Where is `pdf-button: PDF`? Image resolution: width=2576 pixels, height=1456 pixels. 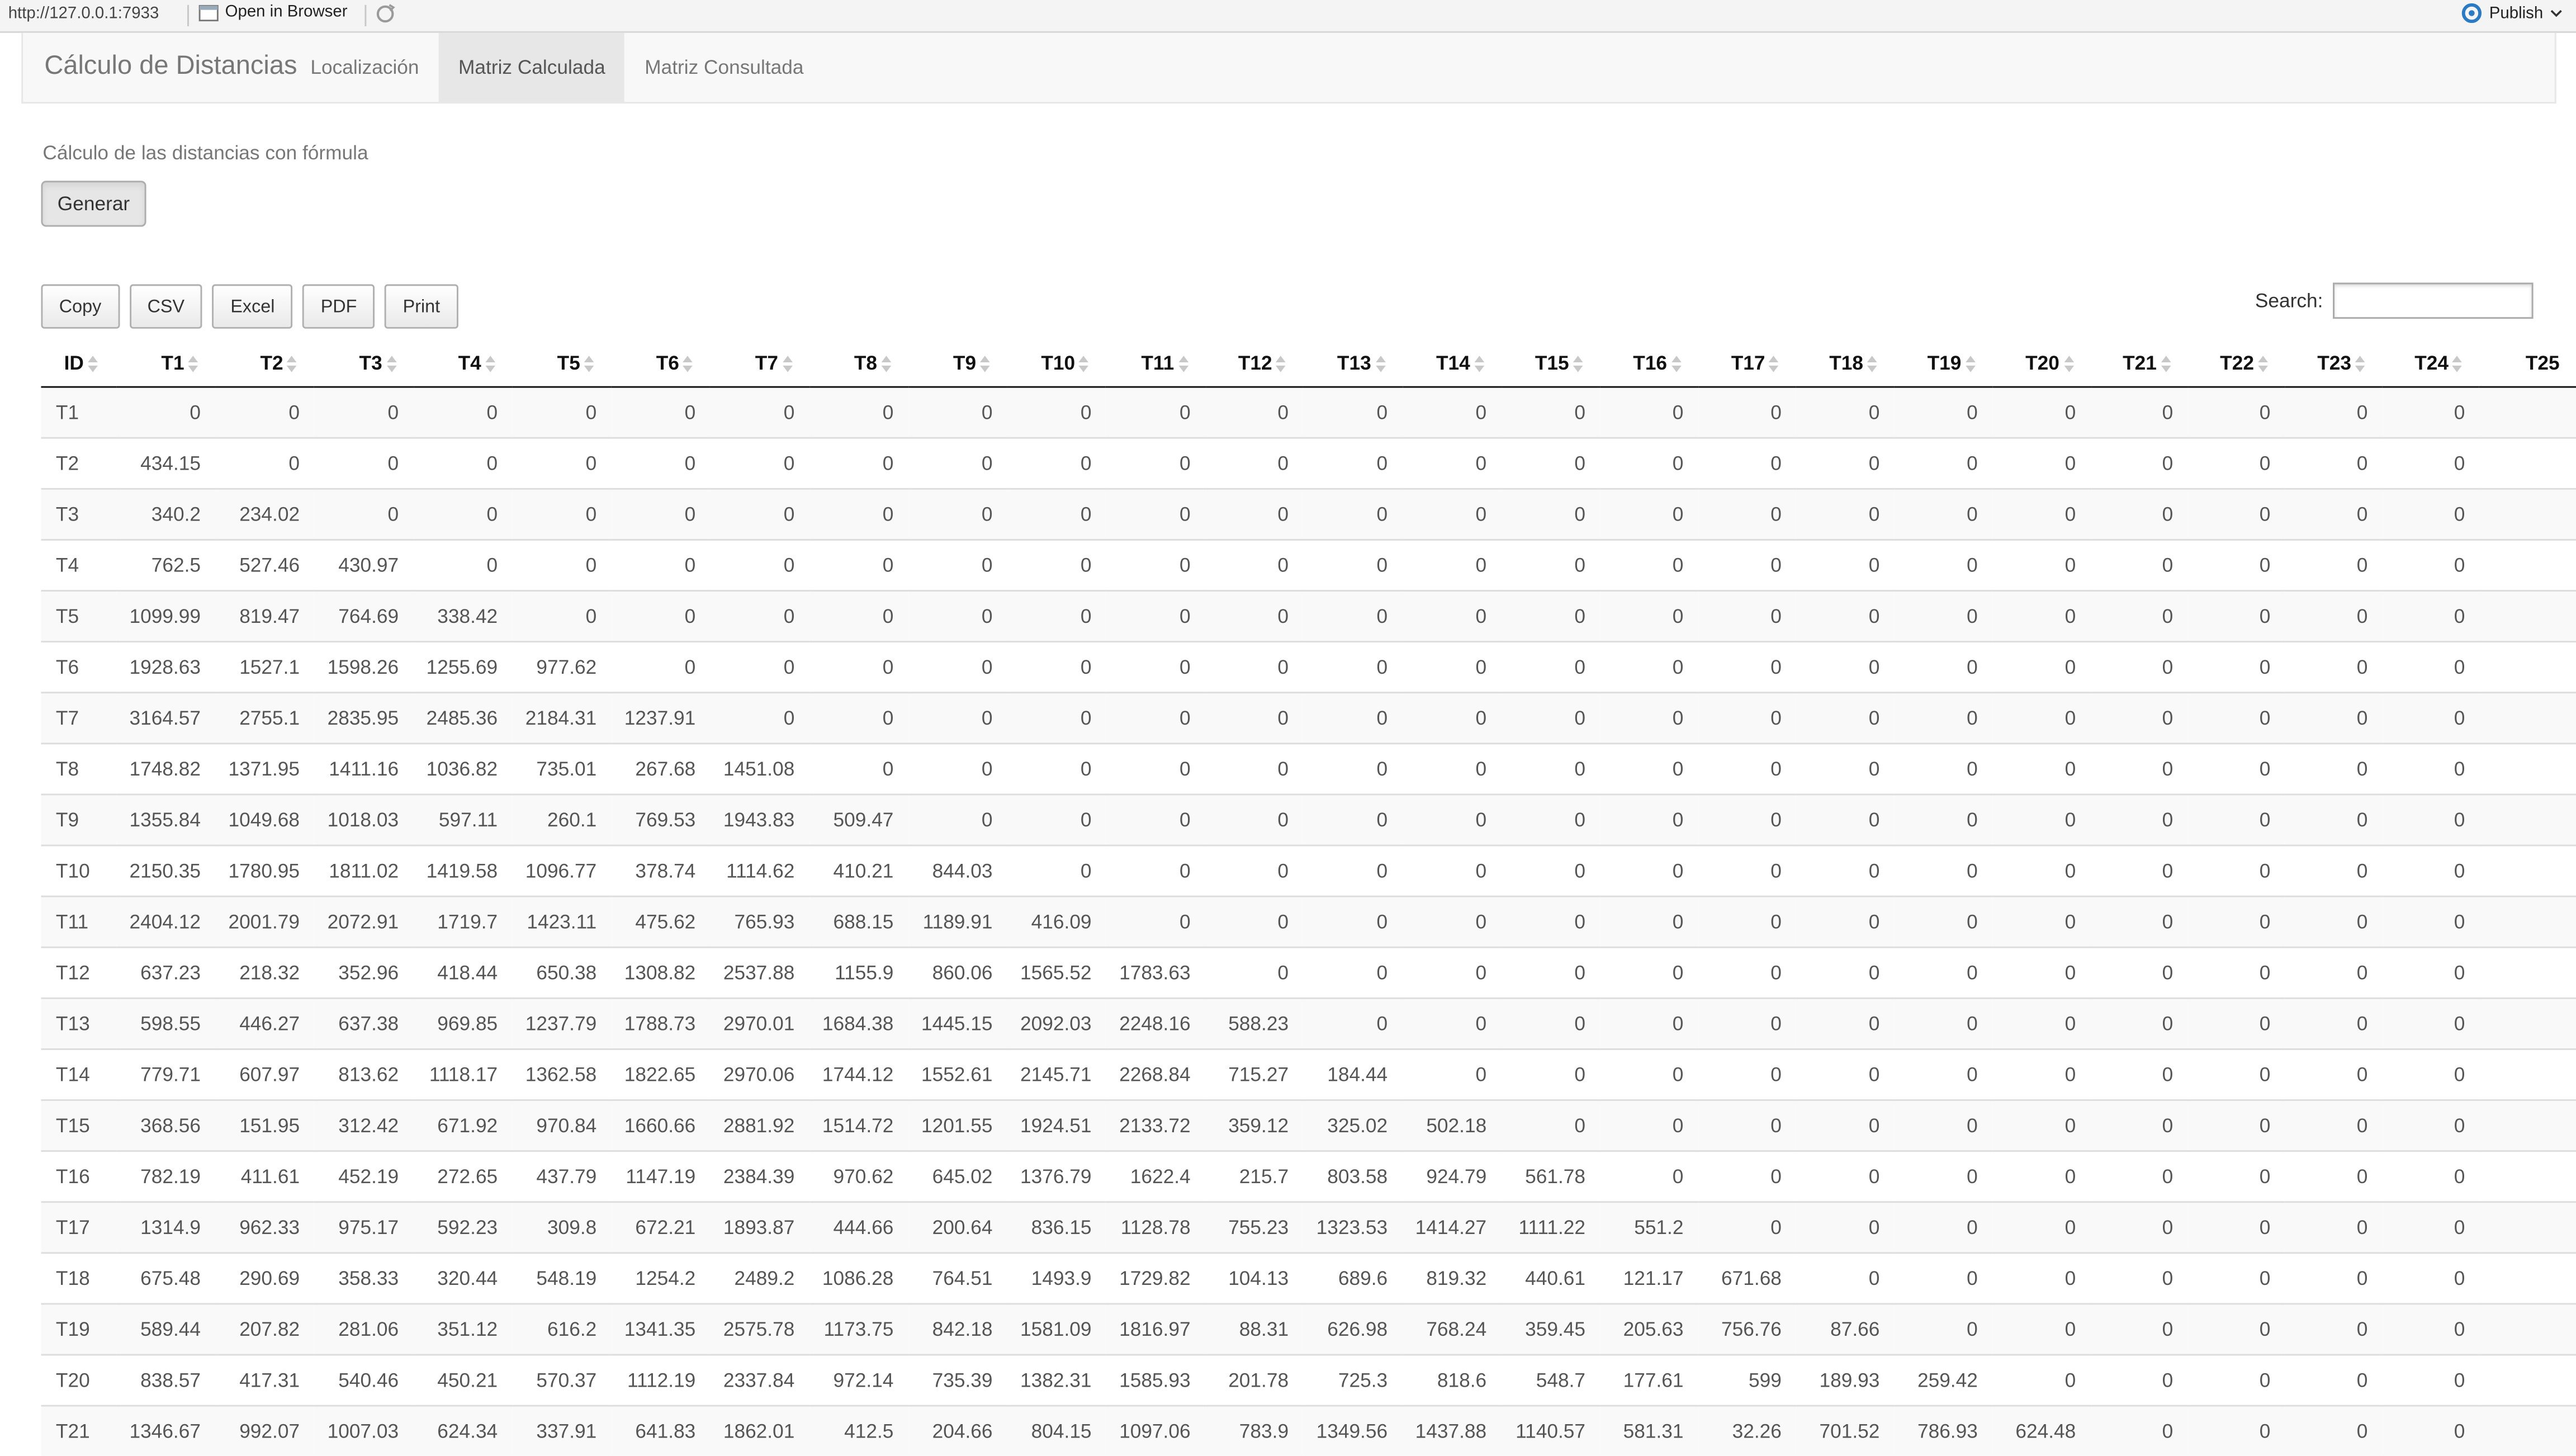 pdf-button: PDF is located at coordinates (338, 306).